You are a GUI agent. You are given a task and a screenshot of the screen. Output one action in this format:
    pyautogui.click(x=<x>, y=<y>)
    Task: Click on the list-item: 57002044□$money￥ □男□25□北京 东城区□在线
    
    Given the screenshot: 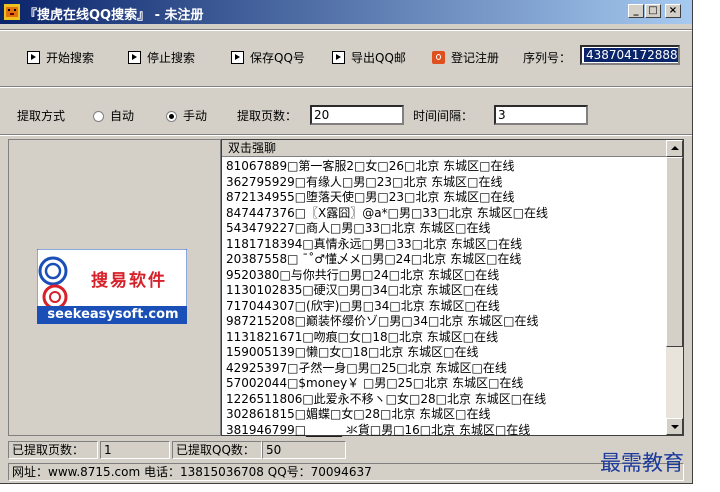 What is the action you would take?
    pyautogui.click(x=446, y=384)
    